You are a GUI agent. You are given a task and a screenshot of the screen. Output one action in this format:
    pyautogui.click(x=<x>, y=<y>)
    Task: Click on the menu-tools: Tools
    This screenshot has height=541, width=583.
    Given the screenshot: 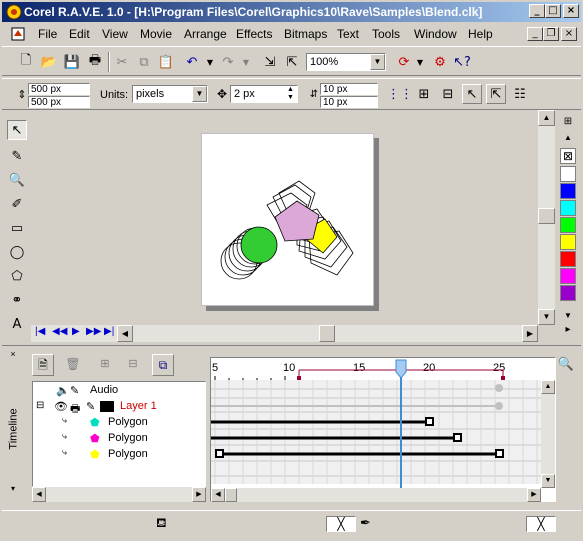 What is the action you would take?
    pyautogui.click(x=386, y=34)
    